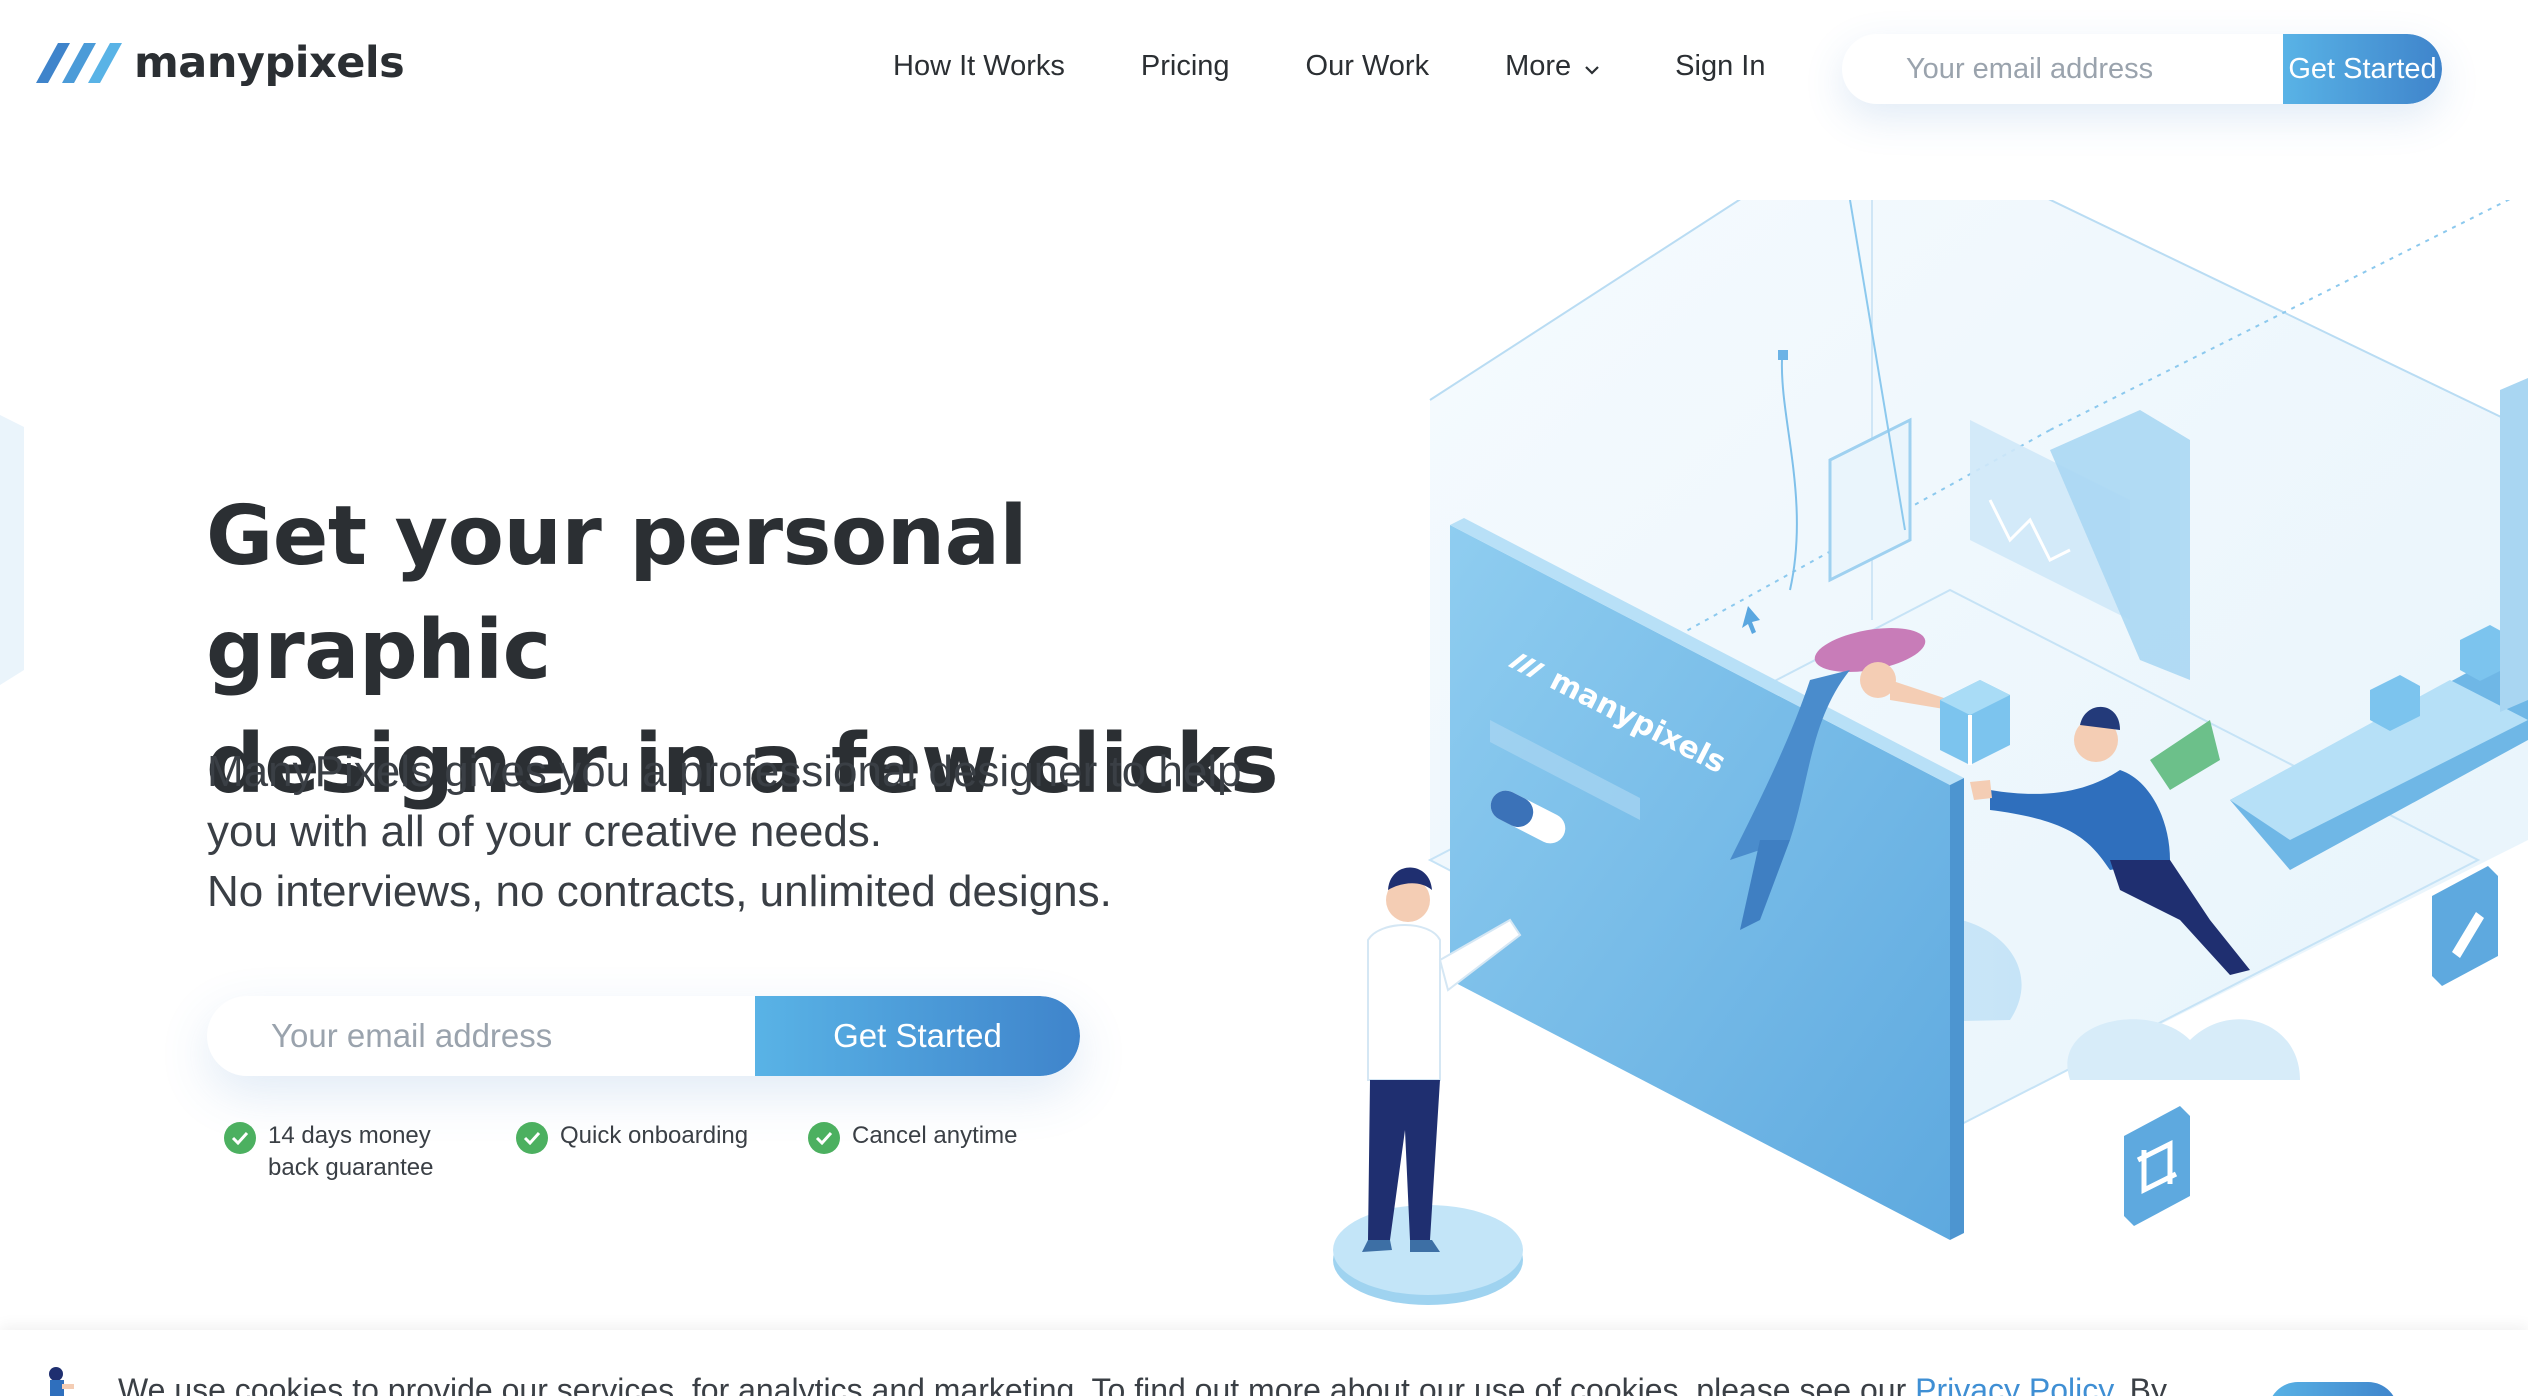  What do you see at coordinates (2333, 1389) in the screenshot?
I see `cookie-accept-button` at bounding box center [2333, 1389].